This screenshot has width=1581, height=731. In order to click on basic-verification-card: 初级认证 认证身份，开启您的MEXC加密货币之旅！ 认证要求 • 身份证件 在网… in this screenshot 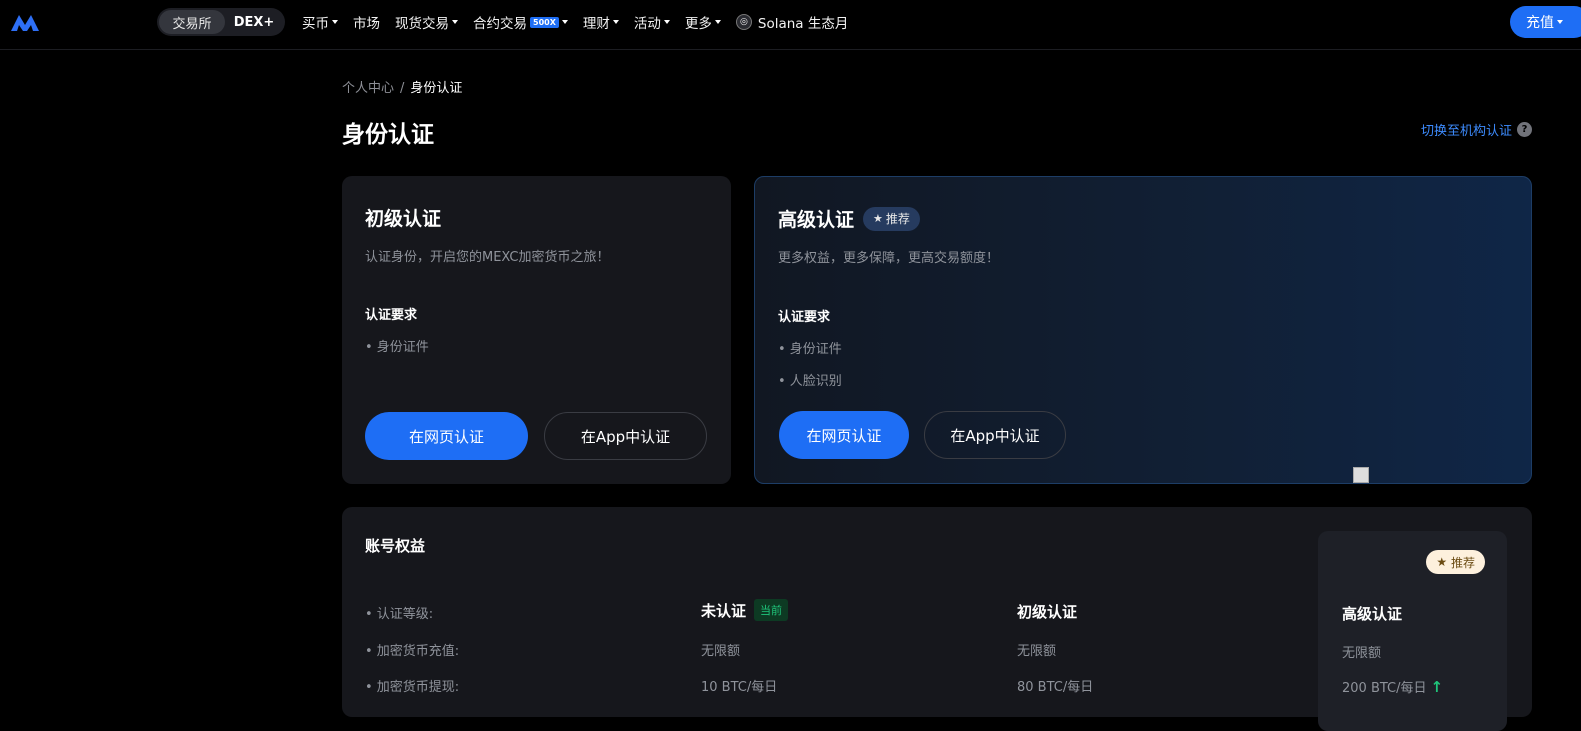, I will do `click(536, 330)`.